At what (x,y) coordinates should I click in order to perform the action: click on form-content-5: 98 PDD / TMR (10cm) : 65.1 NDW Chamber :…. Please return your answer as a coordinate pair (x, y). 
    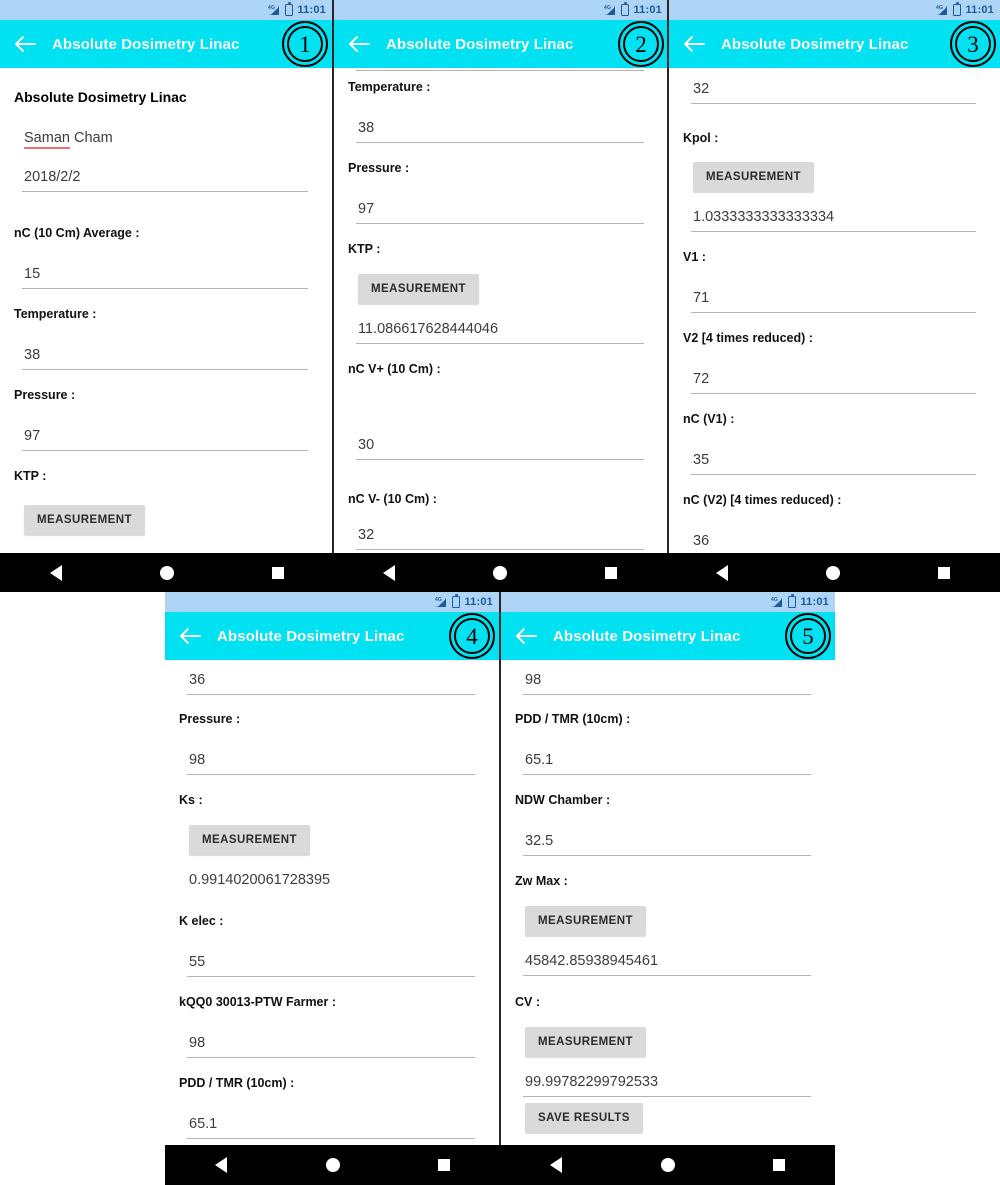
    Looking at the image, I should click on (668, 902).